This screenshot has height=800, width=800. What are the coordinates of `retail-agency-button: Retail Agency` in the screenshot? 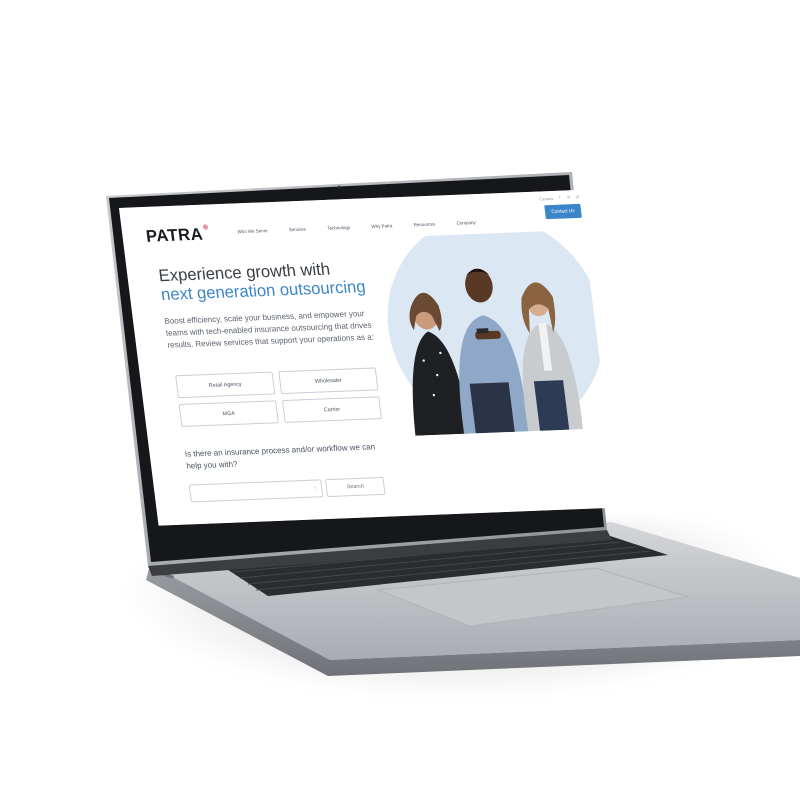 It's located at (225, 385).